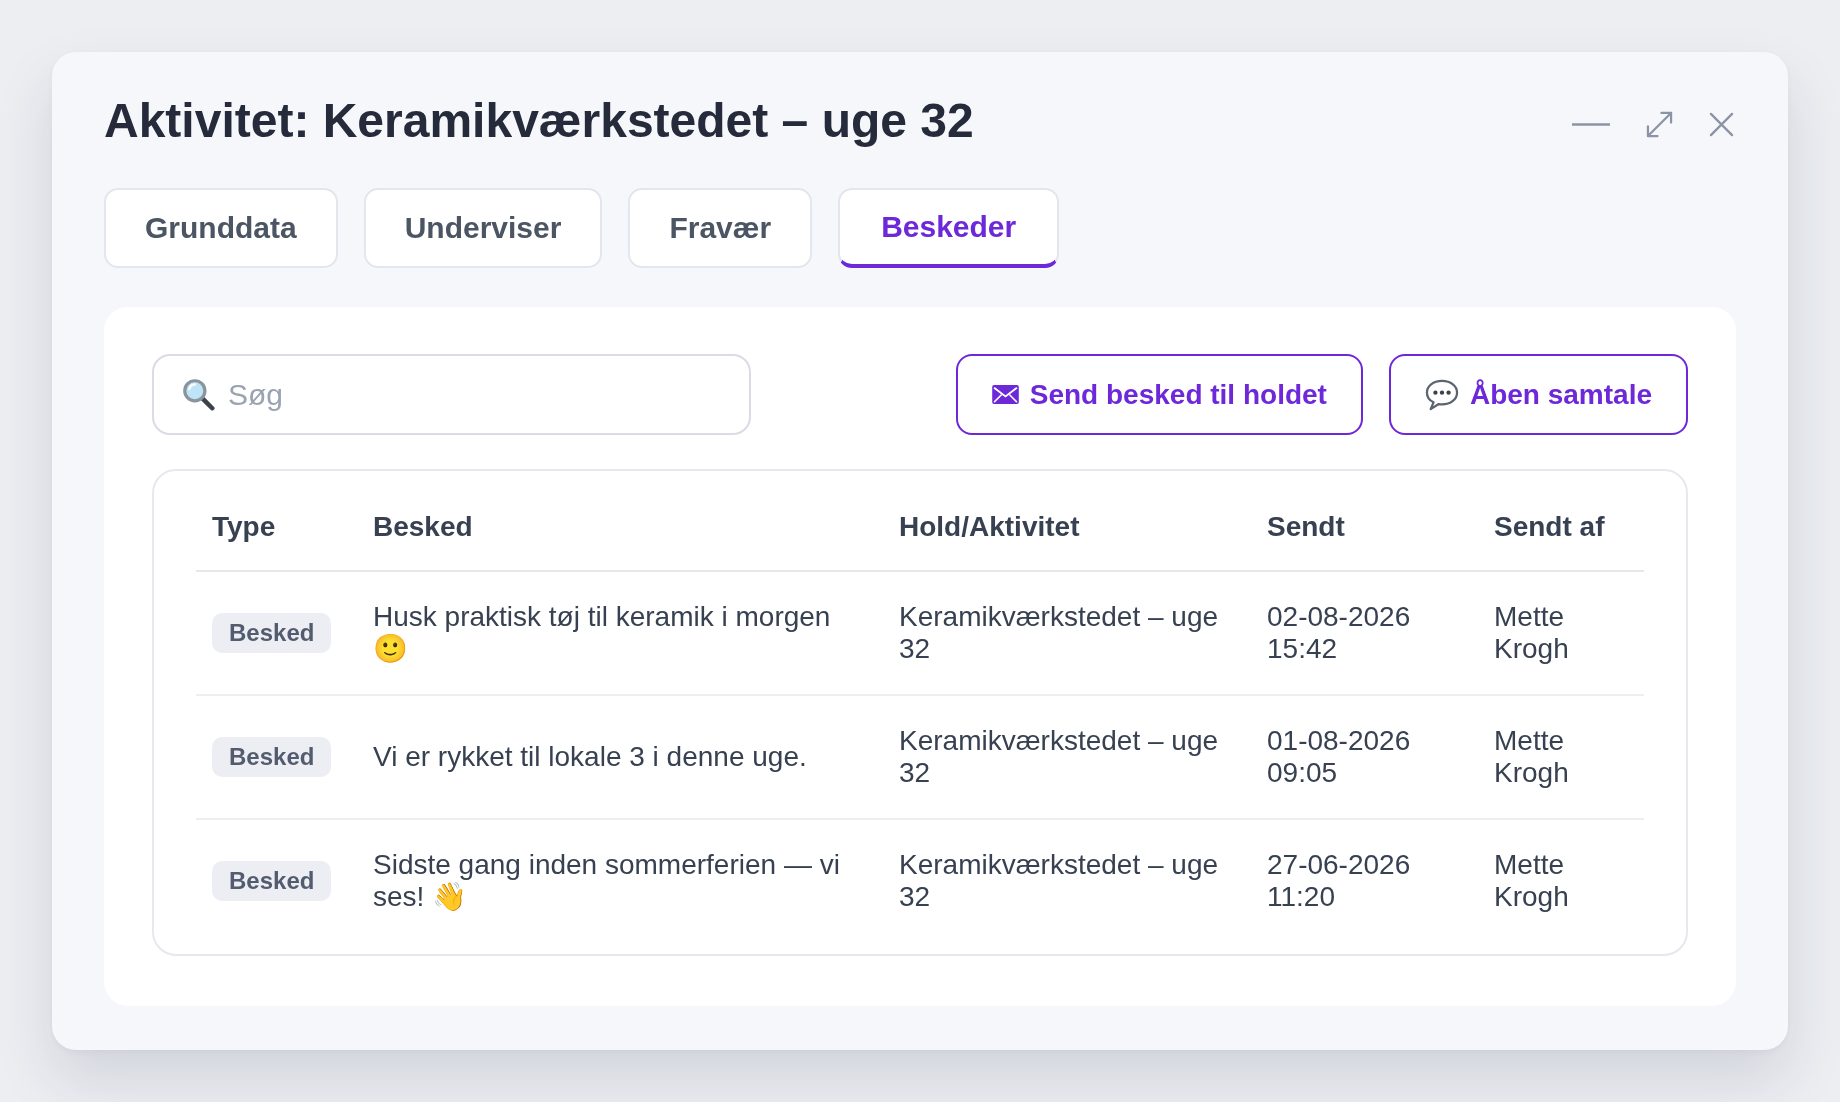 Image resolution: width=1840 pixels, height=1102 pixels. I want to click on table-cell-text: 02-08-2026 15:42, so click(1339, 633).